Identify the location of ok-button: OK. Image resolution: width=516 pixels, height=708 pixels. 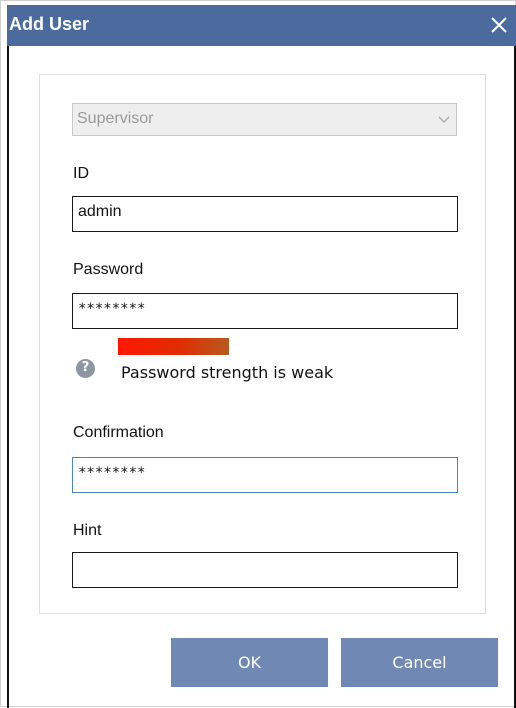
(249, 662).